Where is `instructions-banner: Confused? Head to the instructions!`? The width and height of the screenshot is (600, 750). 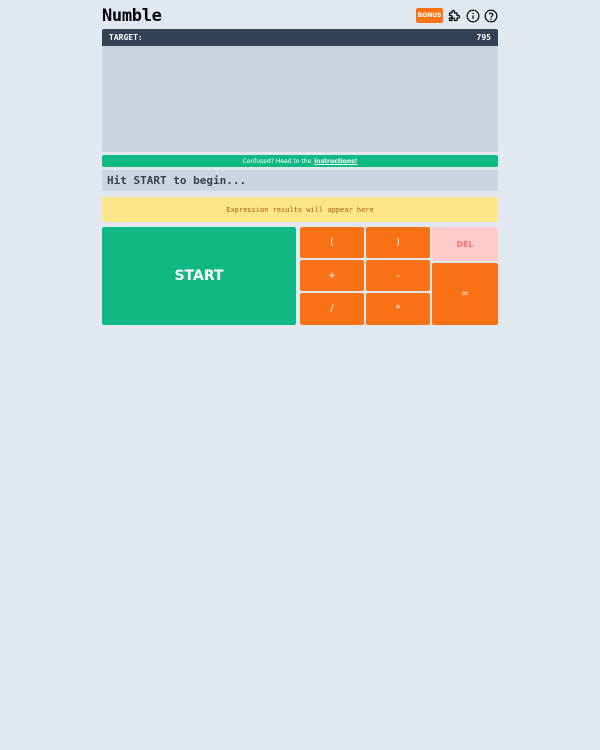 instructions-banner: Confused? Head to the instructions! is located at coordinates (300, 161).